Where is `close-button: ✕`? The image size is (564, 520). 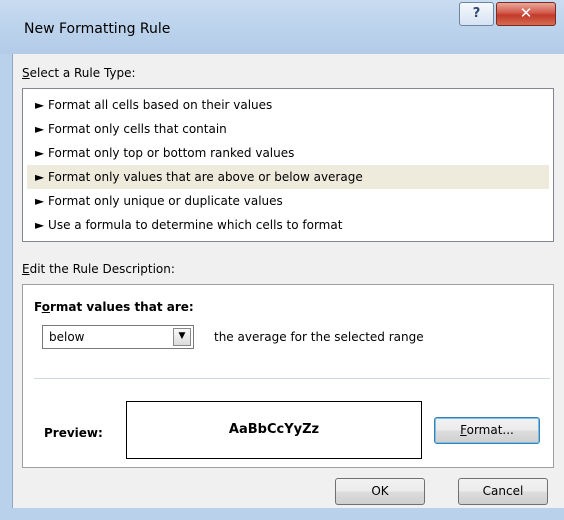
close-button: ✕ is located at coordinates (526, 14).